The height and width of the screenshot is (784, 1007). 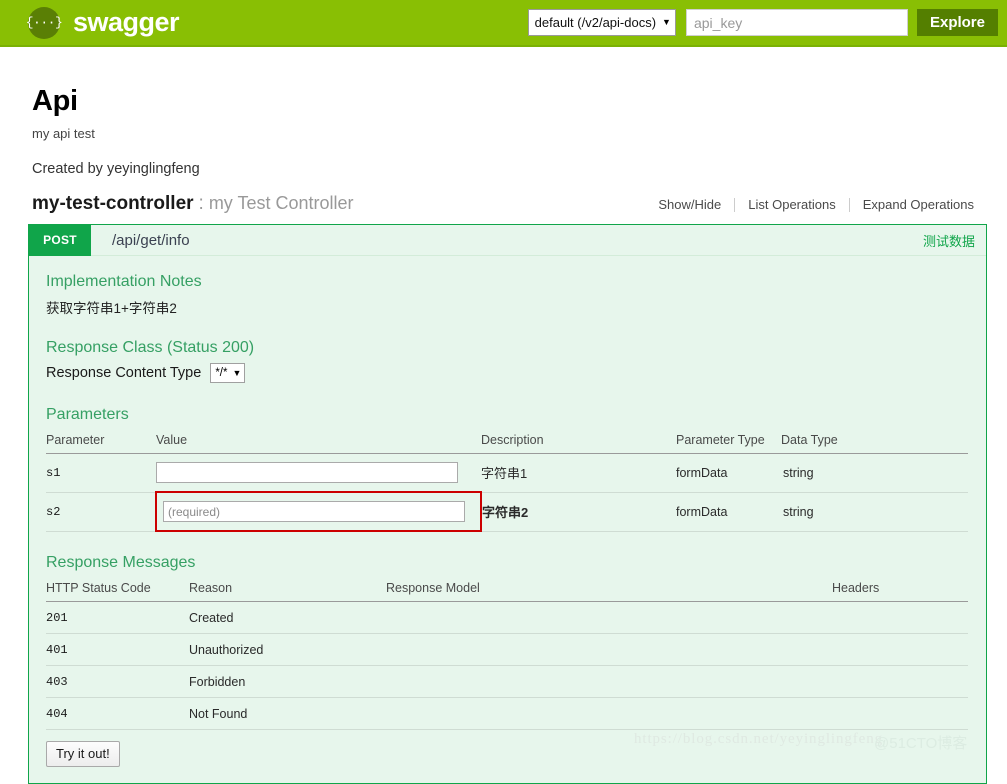 I want to click on http-method-badge: POST, so click(x=60, y=240).